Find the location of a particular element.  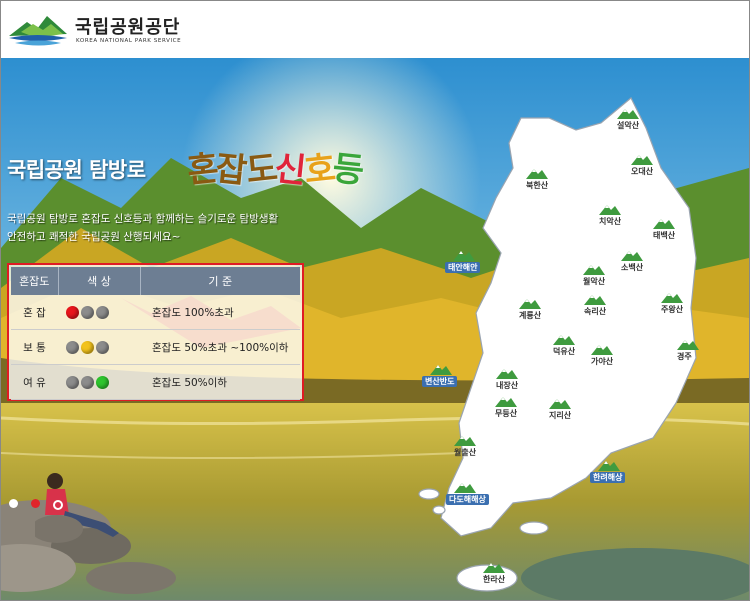

legend-row-free: 여 유 혼잡도 50%이하 is located at coordinates (155, 382).